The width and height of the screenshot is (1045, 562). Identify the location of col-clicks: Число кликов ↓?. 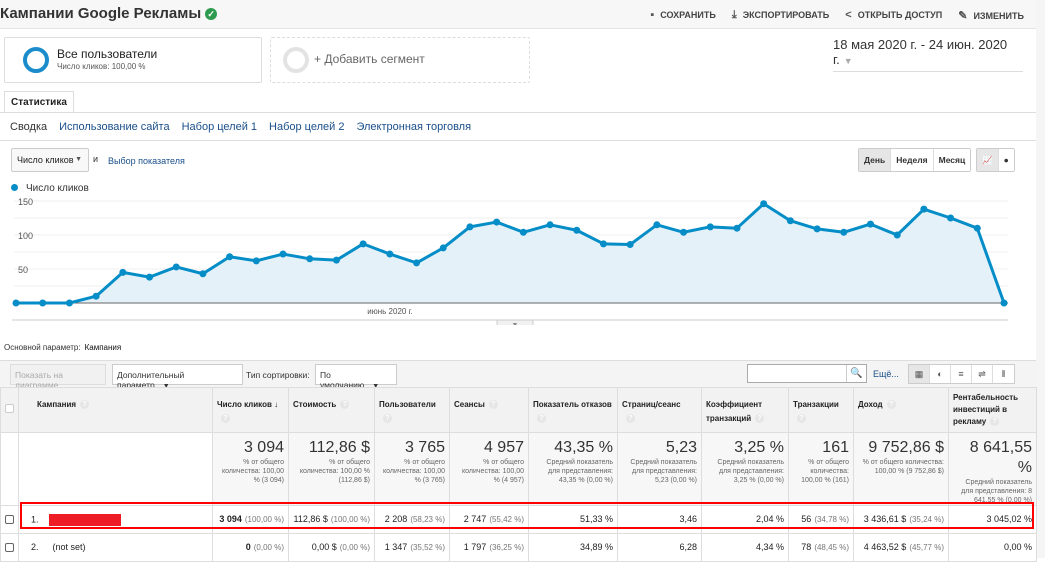
(250, 410).